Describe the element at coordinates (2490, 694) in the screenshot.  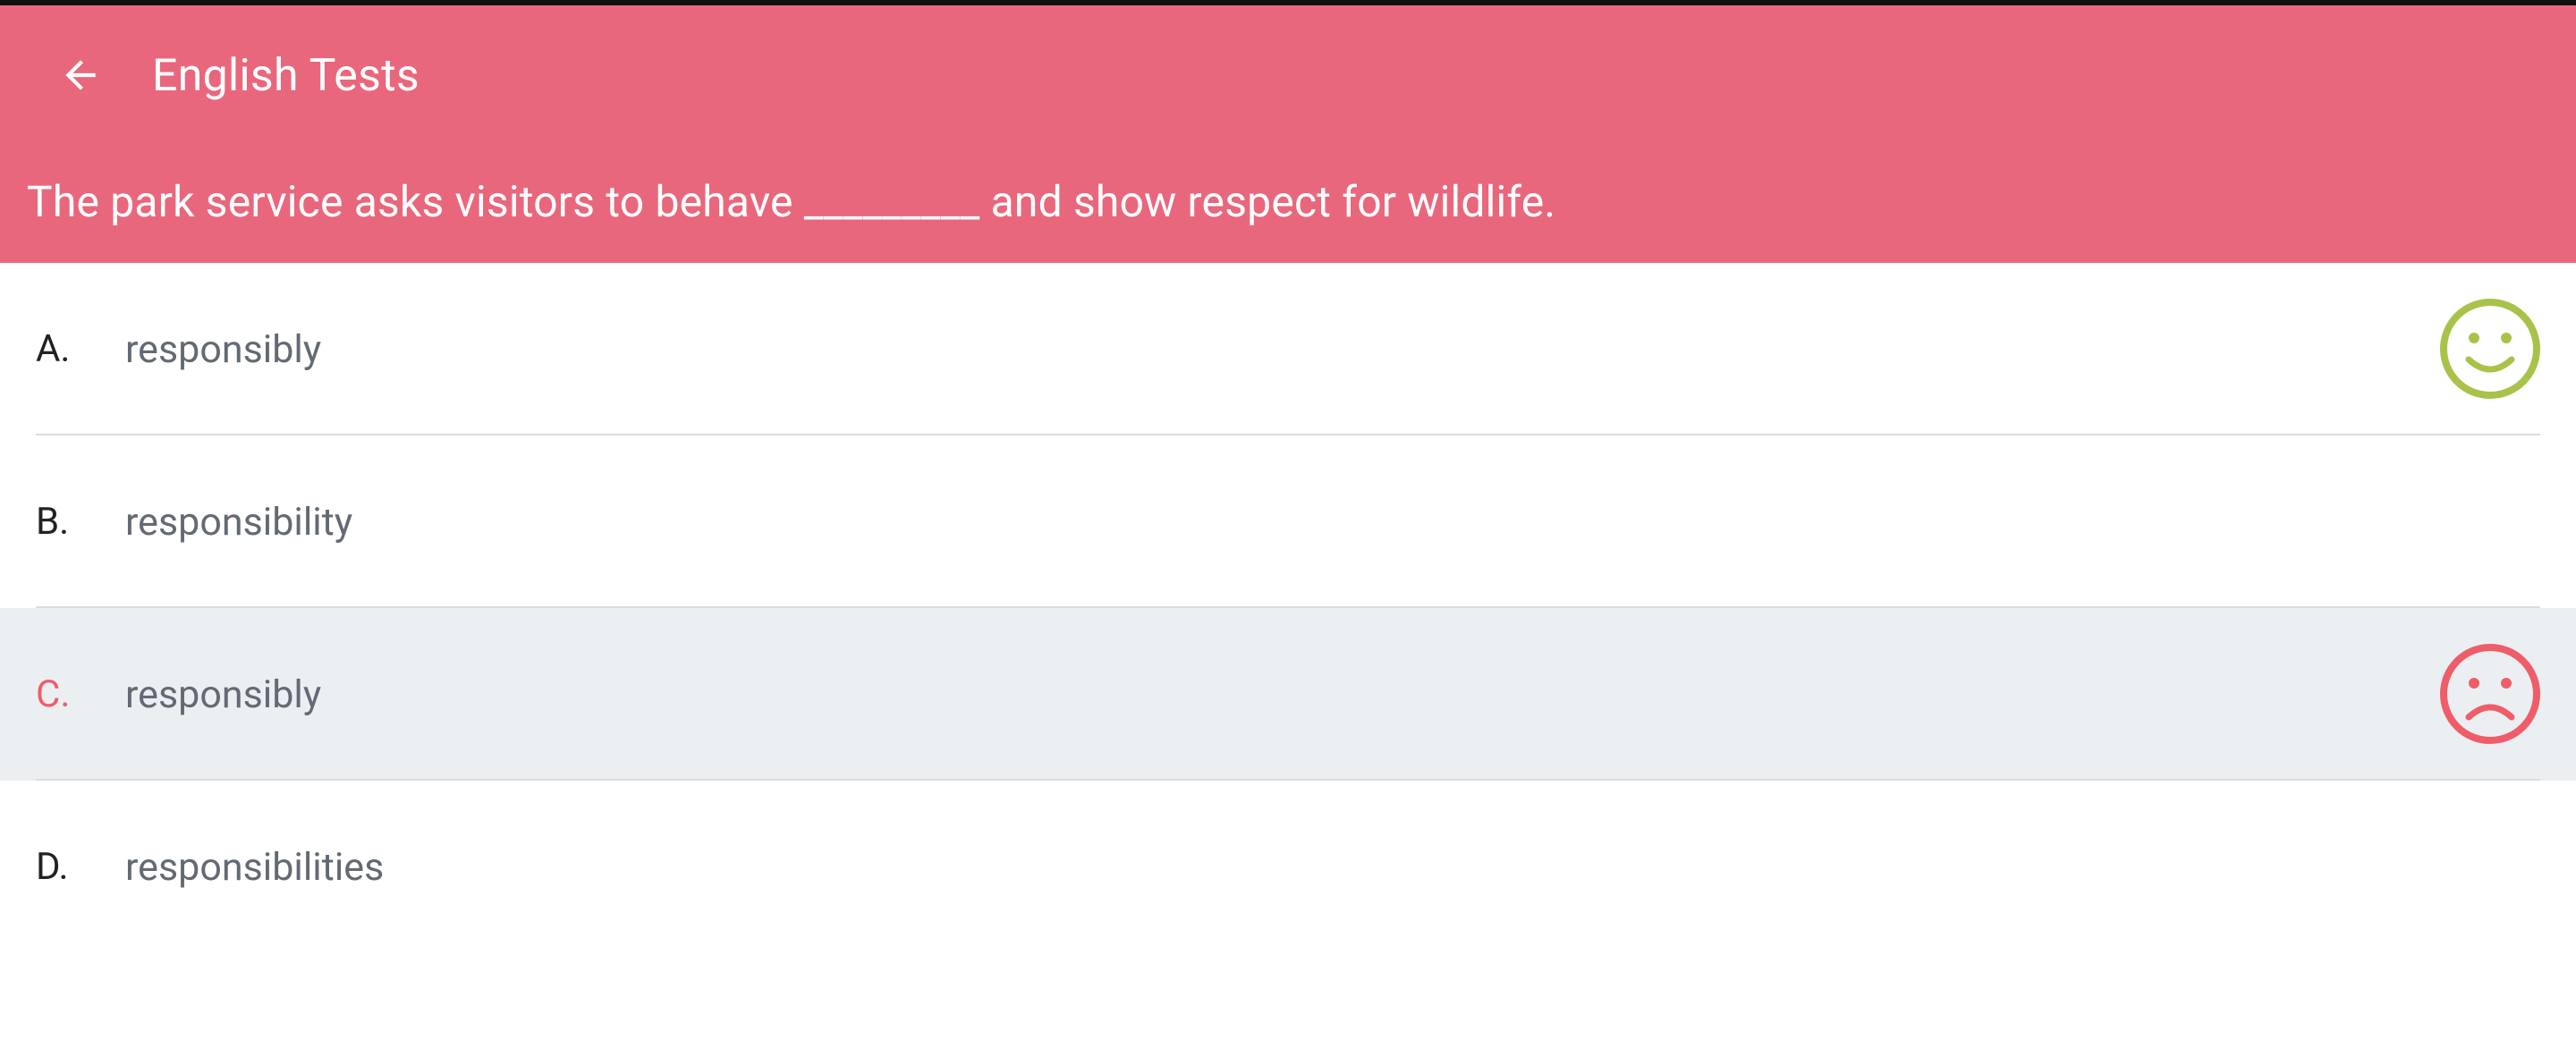
I see `sad-face-icon` at that location.